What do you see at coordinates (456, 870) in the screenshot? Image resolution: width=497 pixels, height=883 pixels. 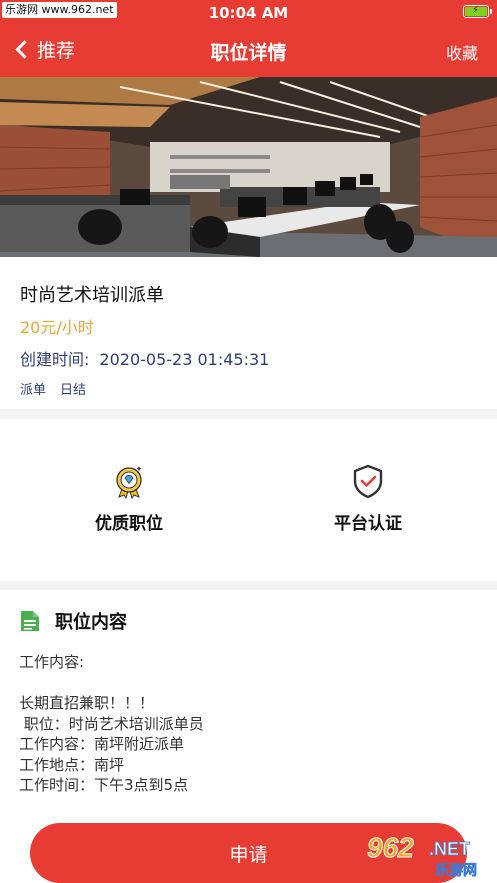 I see `svg-text: 乐游网` at bounding box center [456, 870].